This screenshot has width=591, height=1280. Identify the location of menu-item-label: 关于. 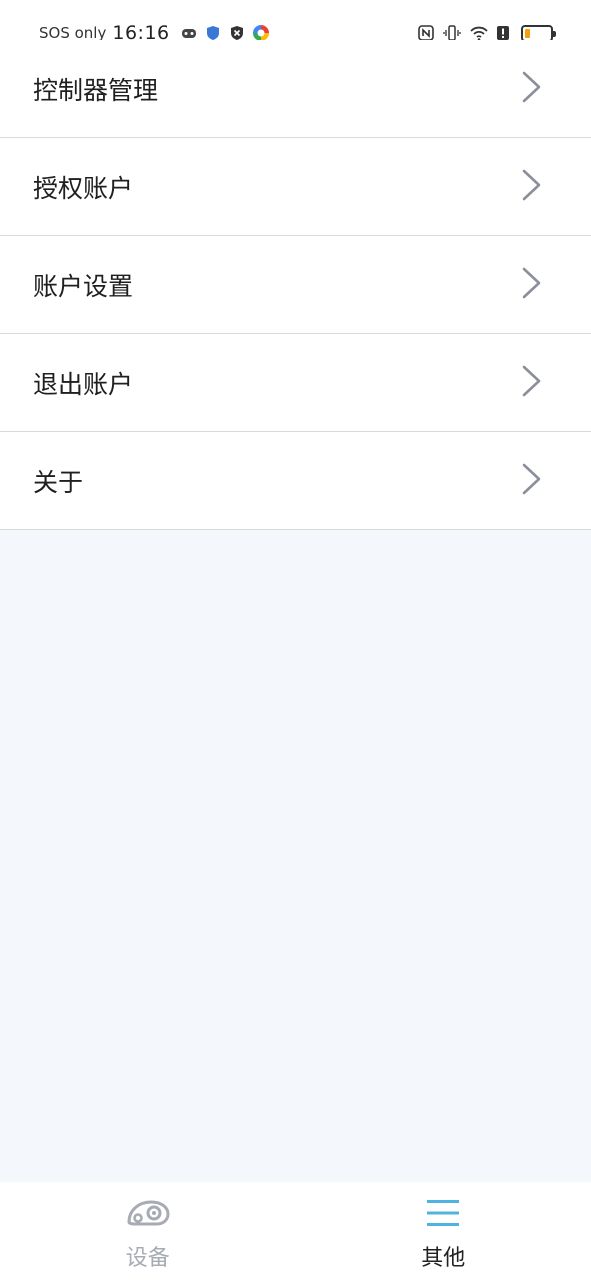
(58, 482).